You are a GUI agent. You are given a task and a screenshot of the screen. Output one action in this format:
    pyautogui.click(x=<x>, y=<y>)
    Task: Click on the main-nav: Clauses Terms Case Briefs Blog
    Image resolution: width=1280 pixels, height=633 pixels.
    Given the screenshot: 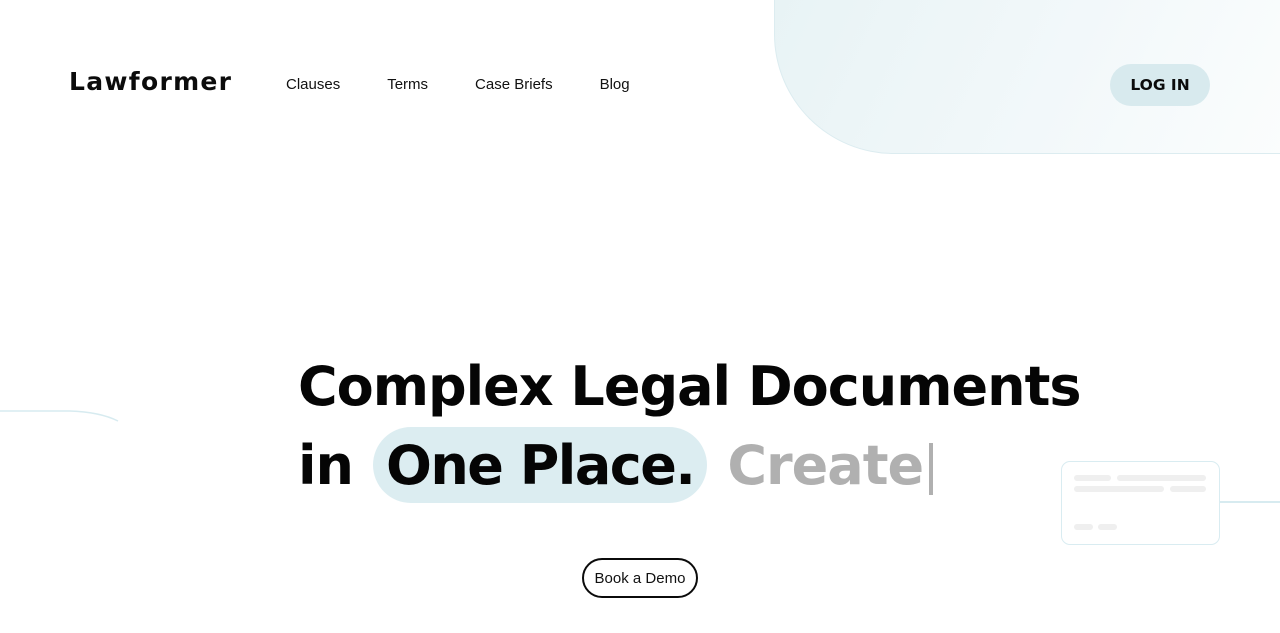 What is the action you would take?
    pyautogui.click(x=481, y=84)
    